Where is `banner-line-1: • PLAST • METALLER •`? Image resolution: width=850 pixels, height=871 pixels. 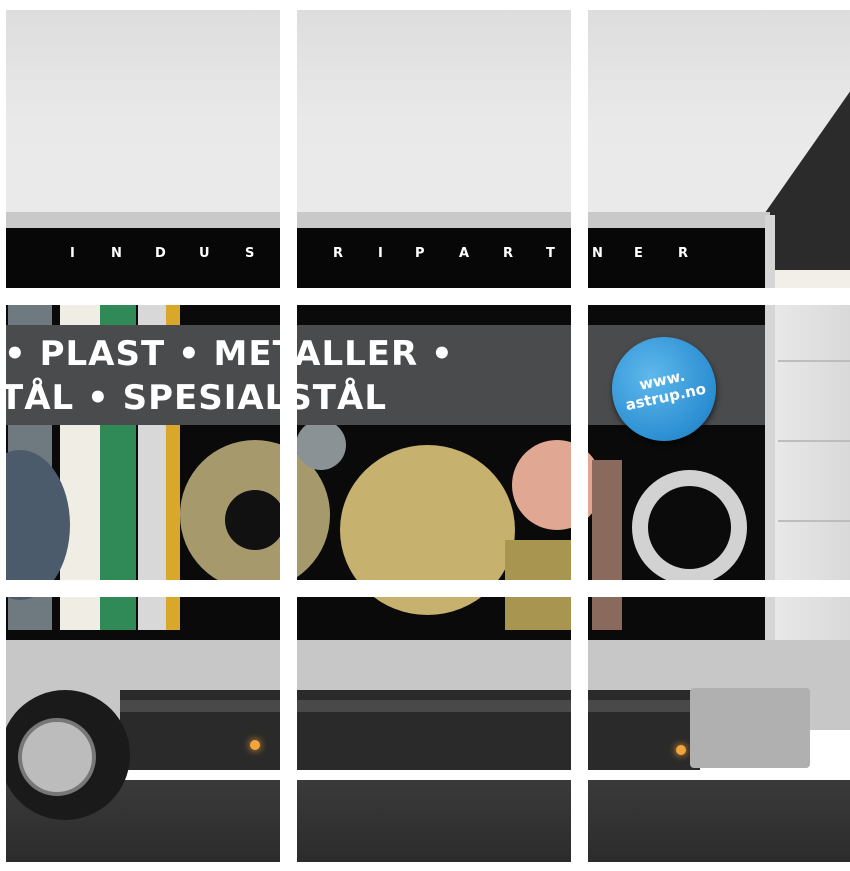
banner-line-1: • PLAST • METALLER • is located at coordinates (229, 354).